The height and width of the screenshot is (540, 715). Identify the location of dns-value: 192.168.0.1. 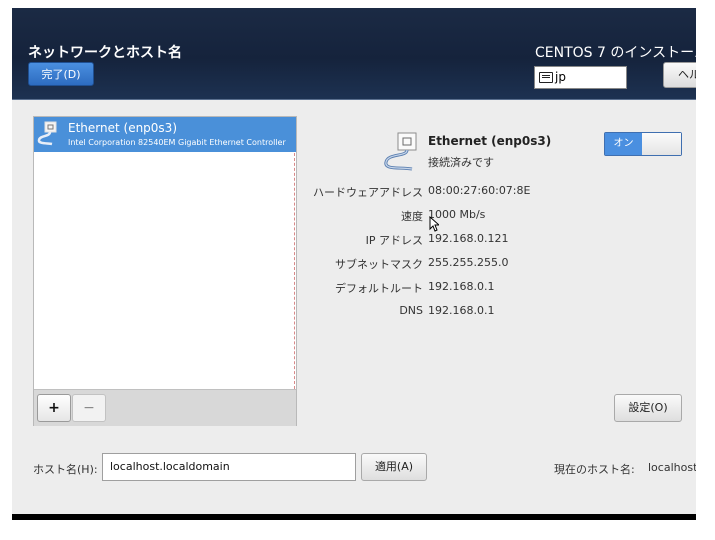
(461, 310).